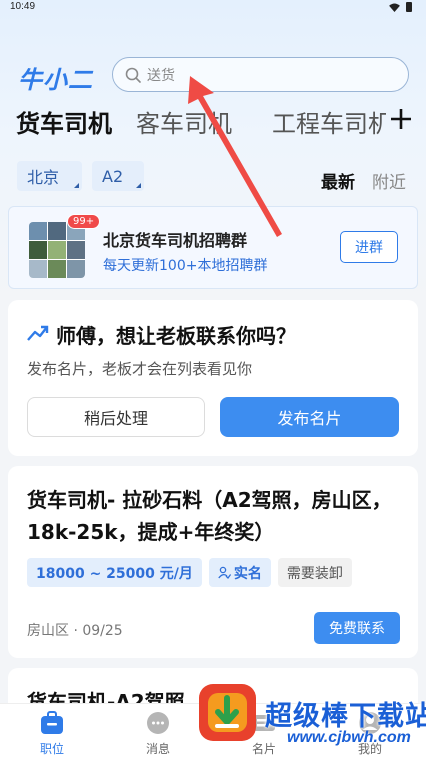 This screenshot has height=759, width=426. I want to click on tab-engineering-driver: 工程车司机, so click(329, 121).